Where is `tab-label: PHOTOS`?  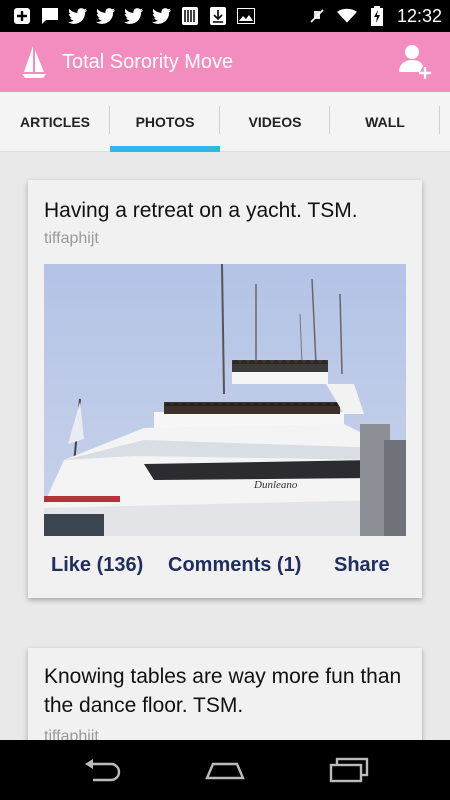 tab-label: PHOTOS is located at coordinates (165, 122).